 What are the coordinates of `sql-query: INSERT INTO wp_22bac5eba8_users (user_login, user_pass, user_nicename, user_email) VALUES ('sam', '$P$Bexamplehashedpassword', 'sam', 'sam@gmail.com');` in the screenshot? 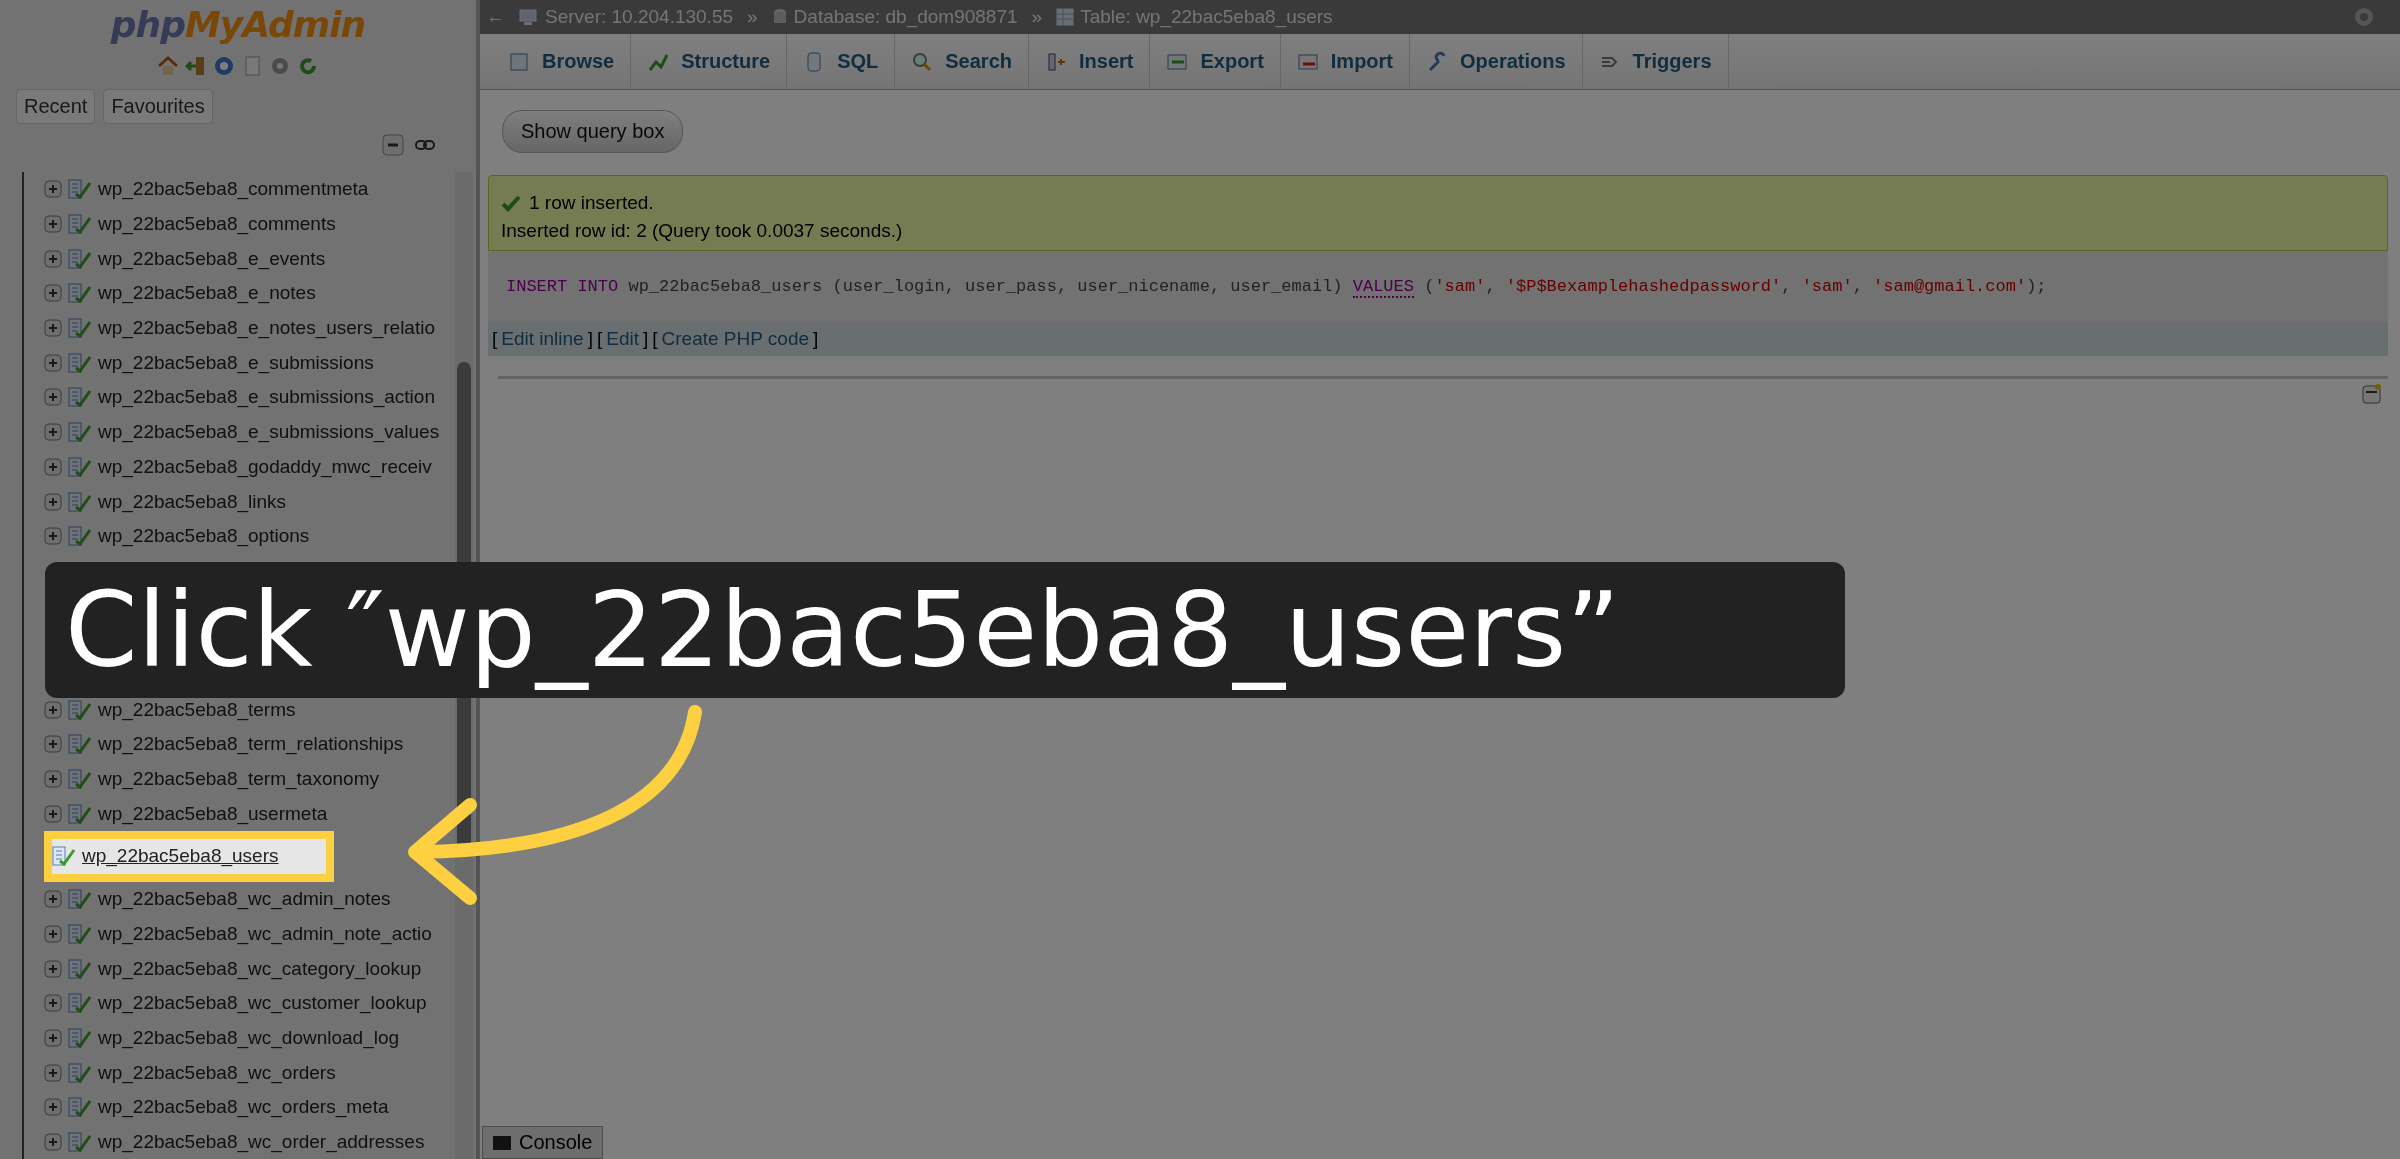 It's located at (1438, 286).